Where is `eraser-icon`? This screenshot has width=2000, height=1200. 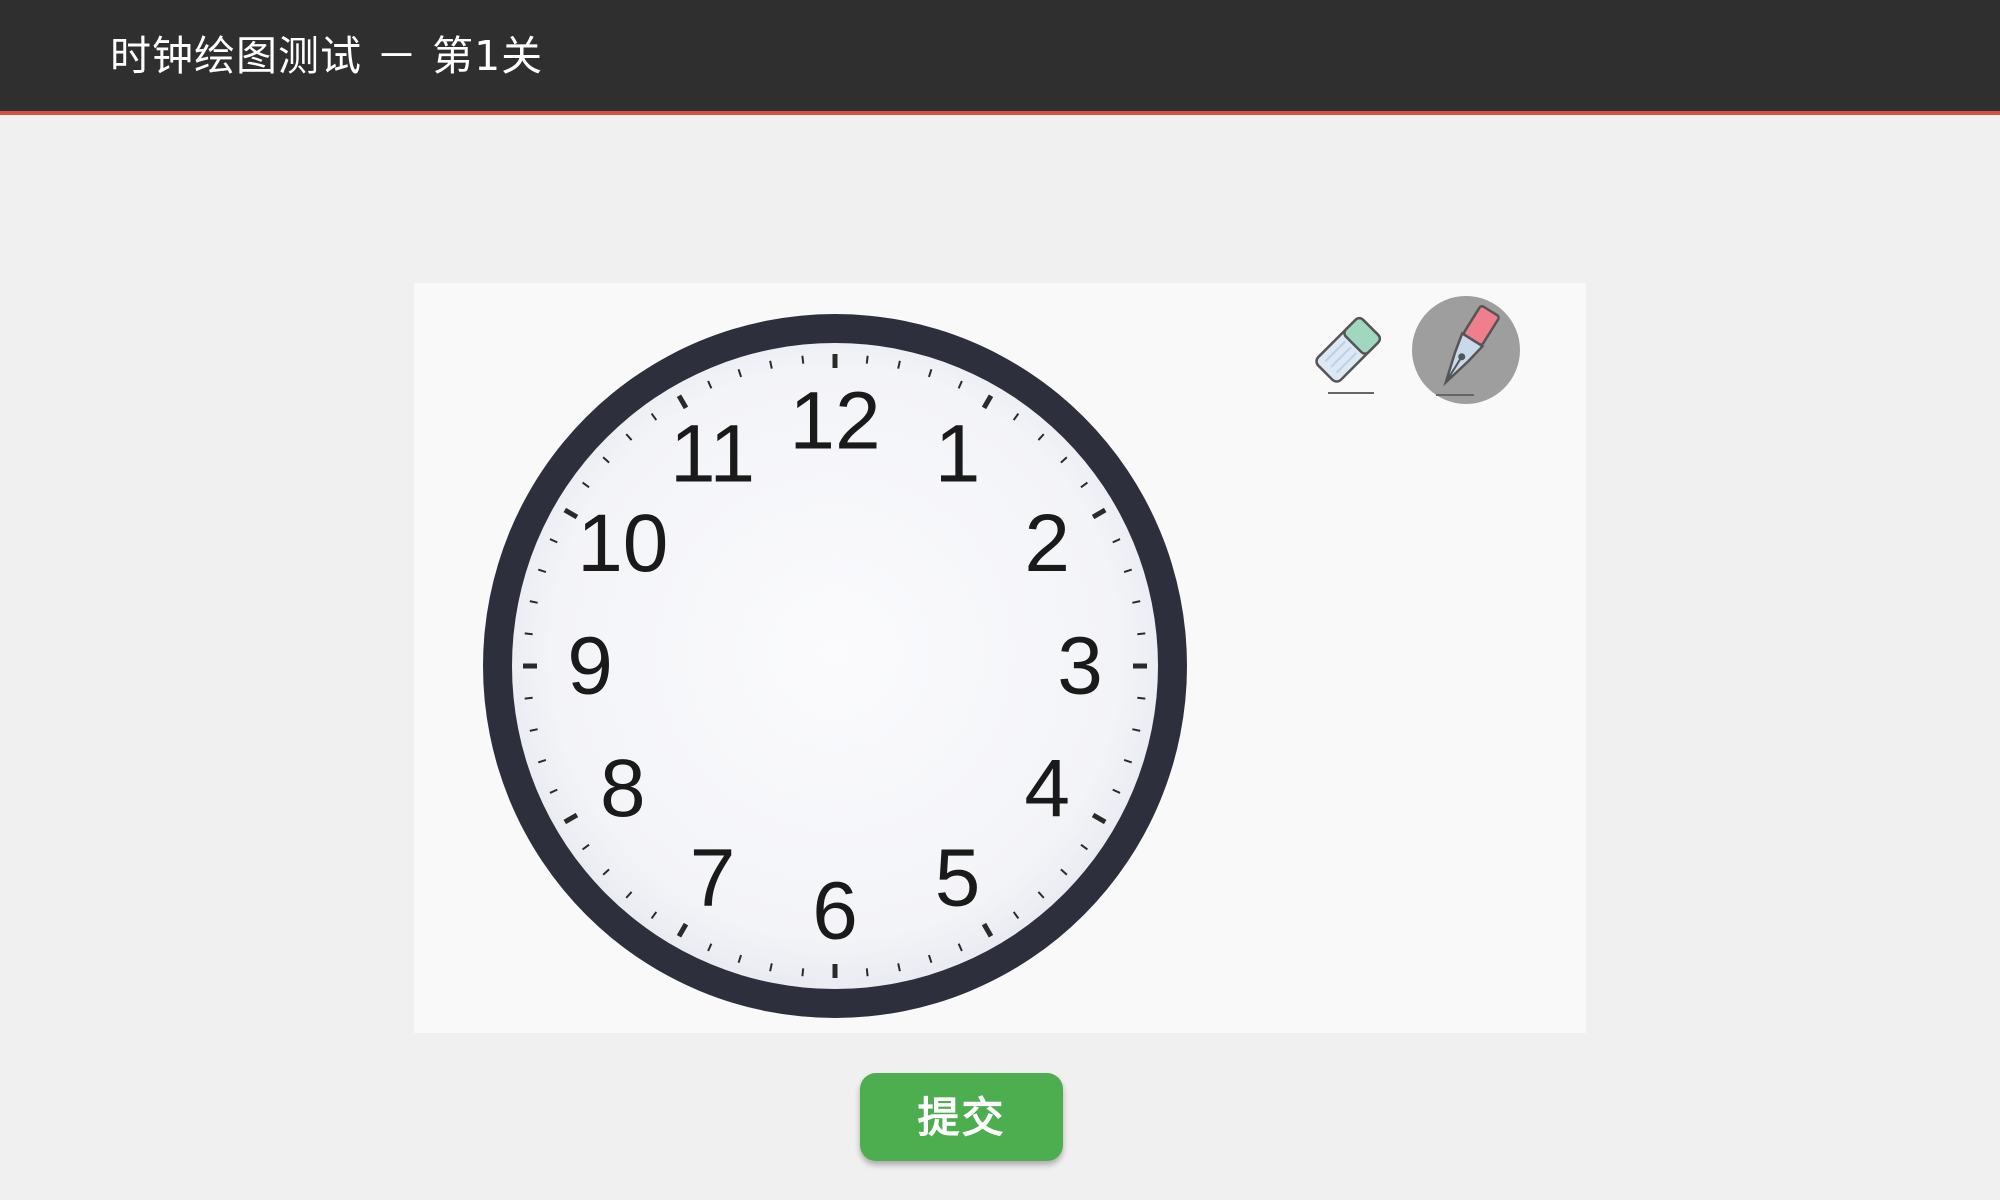 eraser-icon is located at coordinates (1348, 355).